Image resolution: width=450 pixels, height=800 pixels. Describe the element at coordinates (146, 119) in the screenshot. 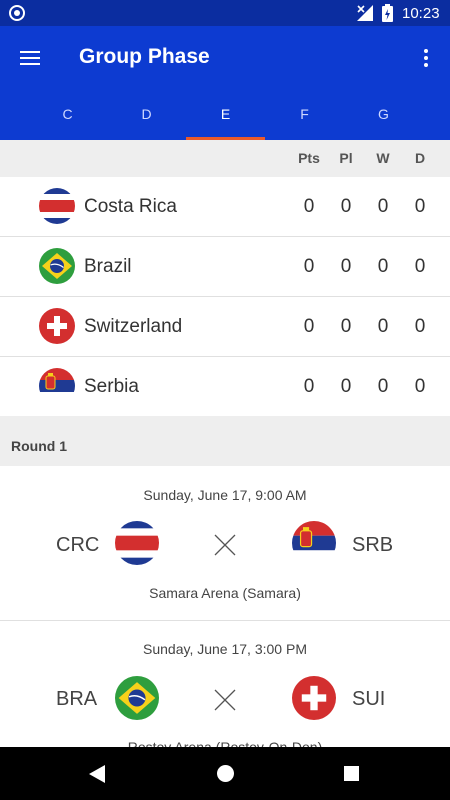

I see `tab-d: D` at that location.